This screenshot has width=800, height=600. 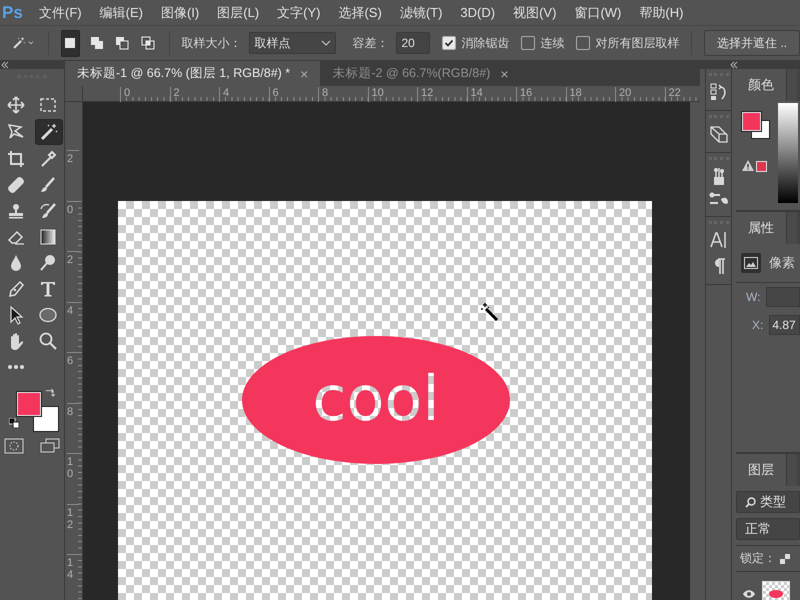 I want to click on move-icon, so click(x=16, y=105).